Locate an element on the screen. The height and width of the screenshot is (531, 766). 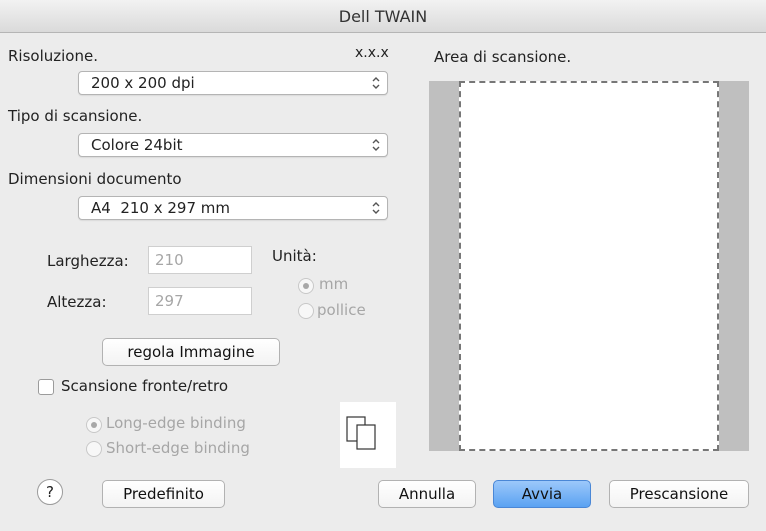
long-edge-radio is located at coordinates (94, 425).